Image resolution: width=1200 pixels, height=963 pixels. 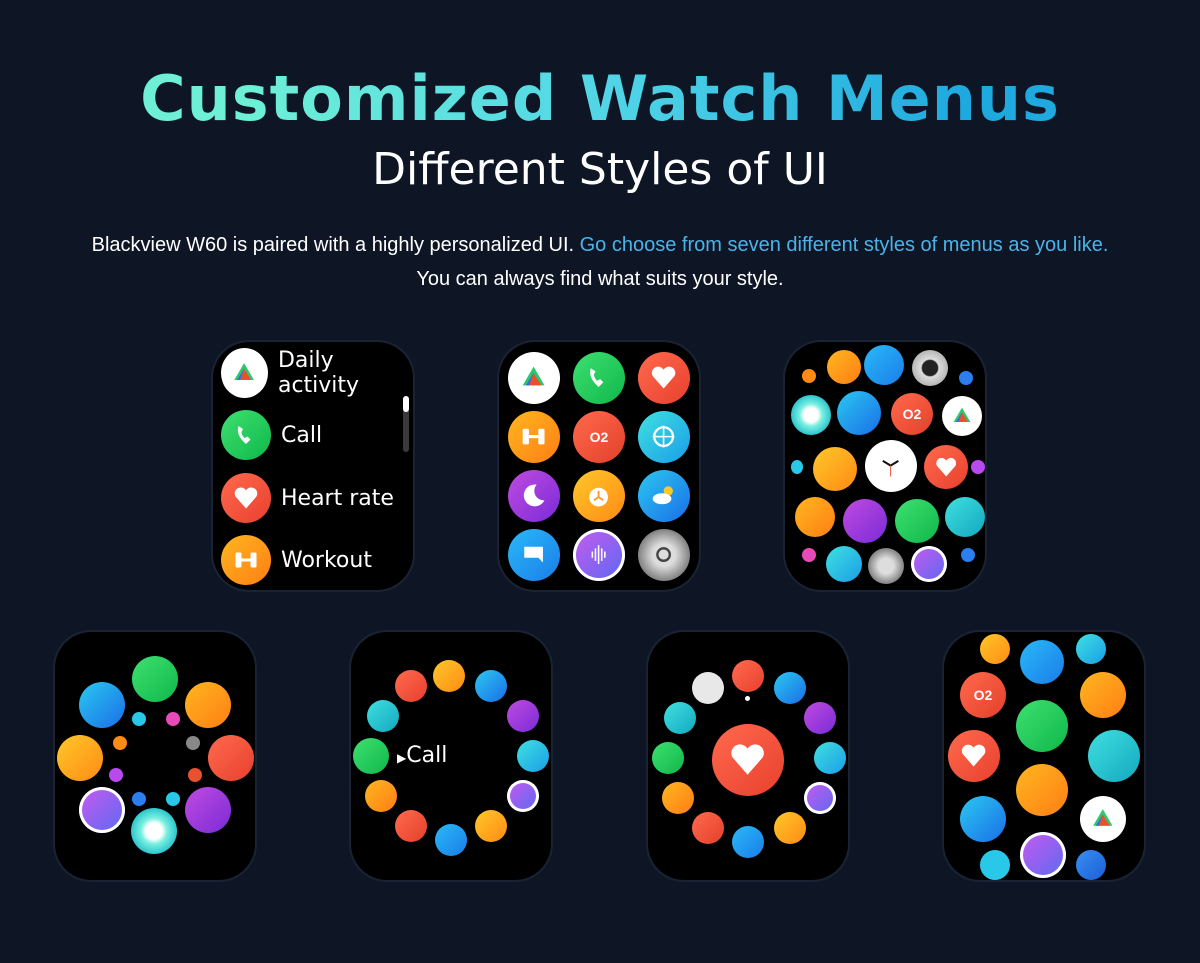 I want to click on clock-face-icon, so click(x=891, y=466).